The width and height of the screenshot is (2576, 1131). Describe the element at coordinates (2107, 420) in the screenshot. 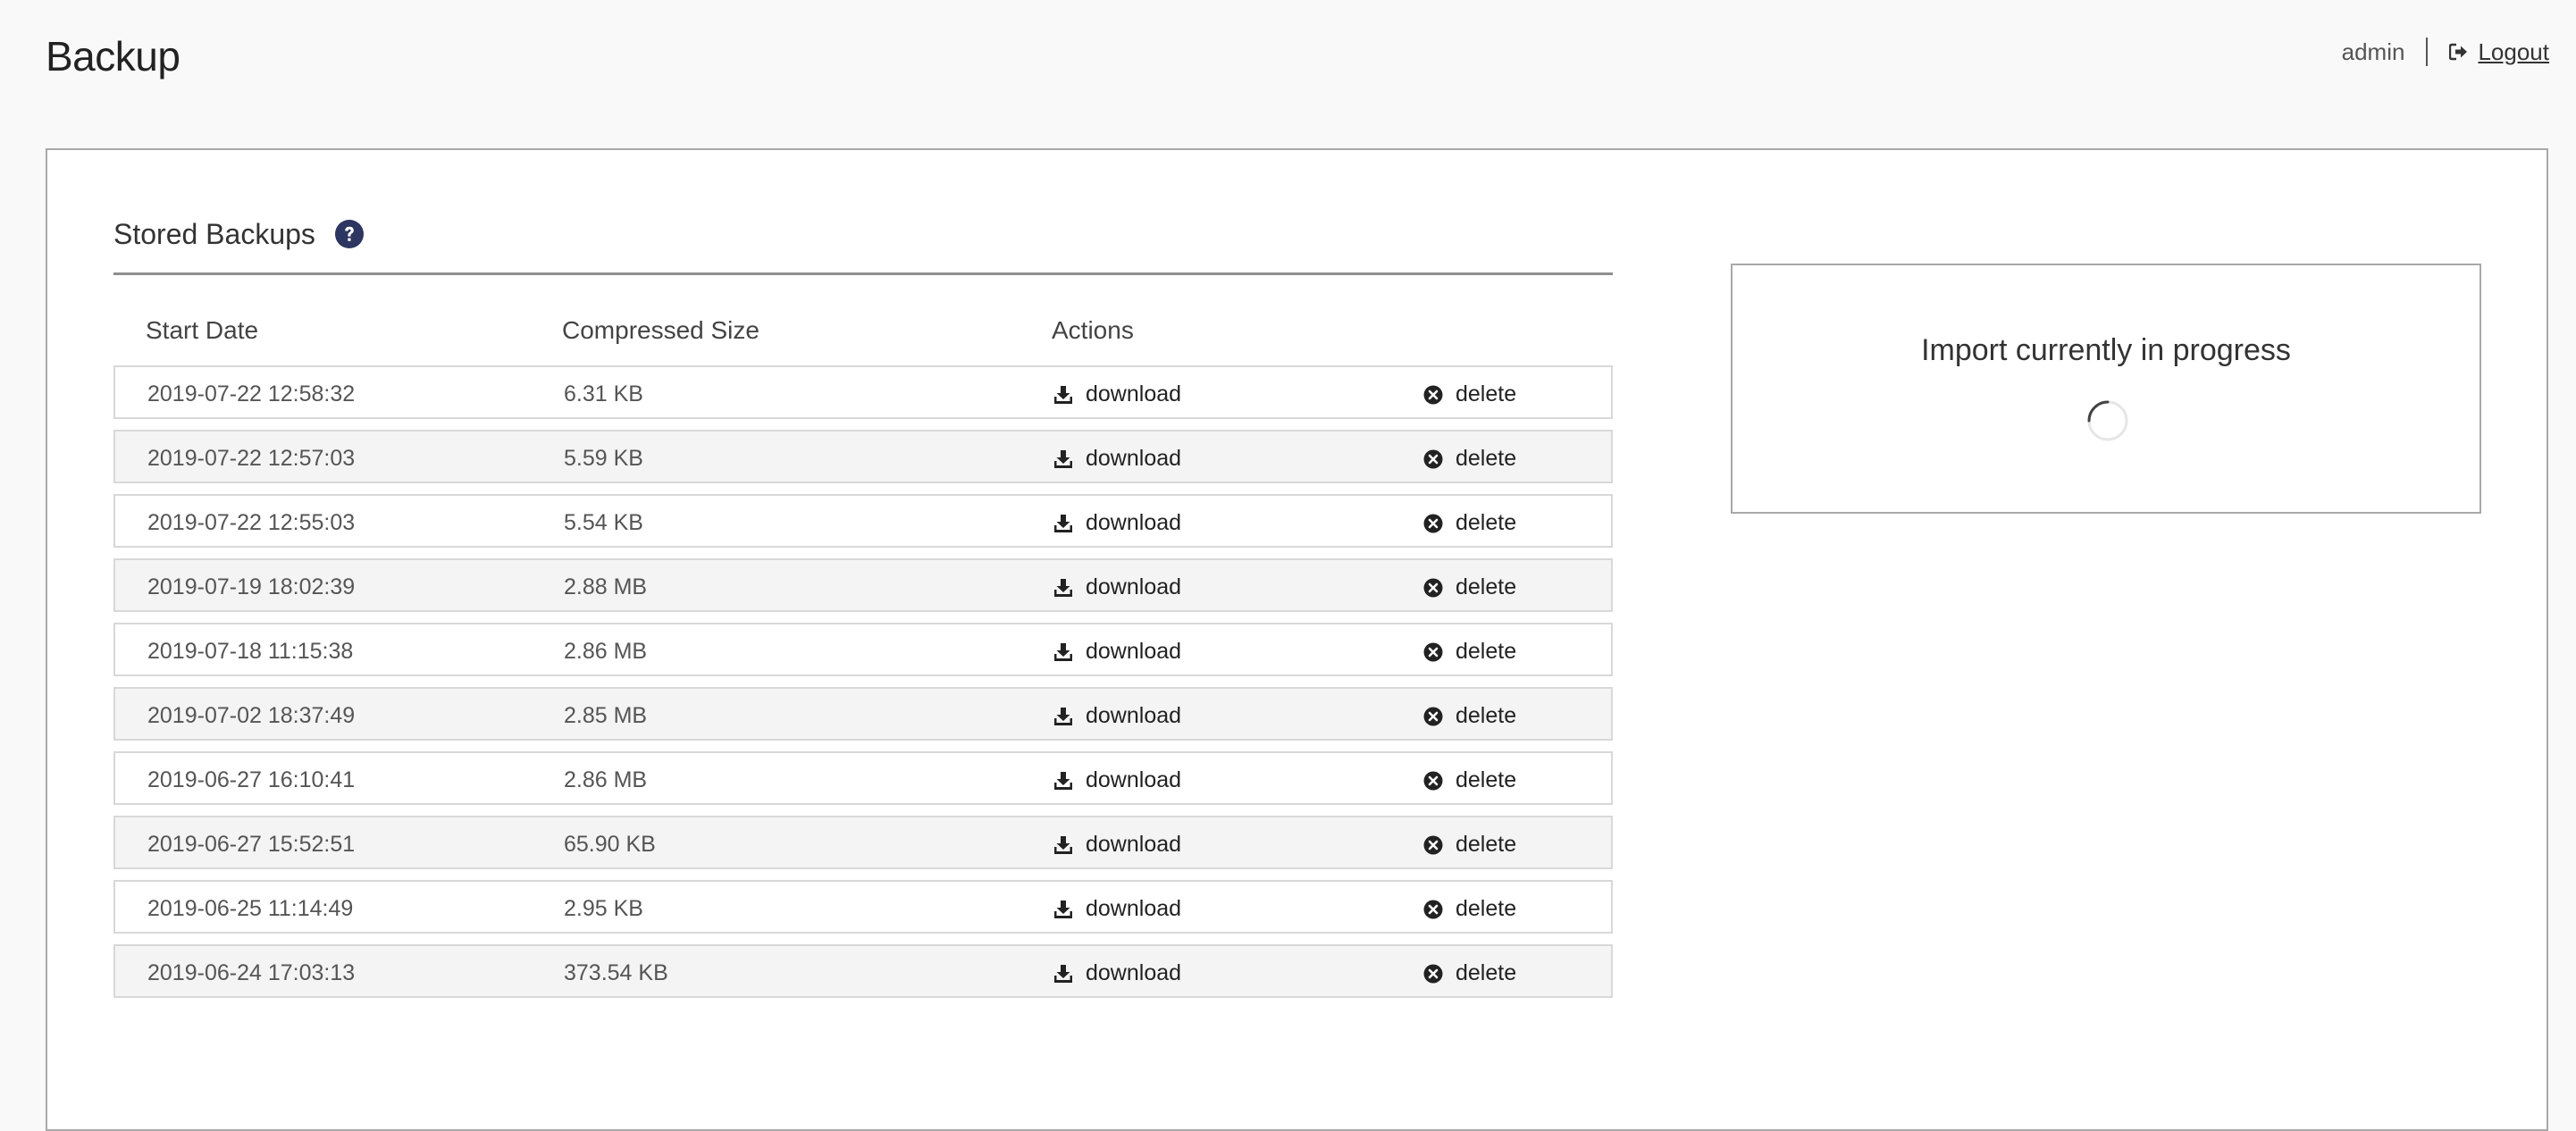

I see `loading-spinner-icon` at that location.